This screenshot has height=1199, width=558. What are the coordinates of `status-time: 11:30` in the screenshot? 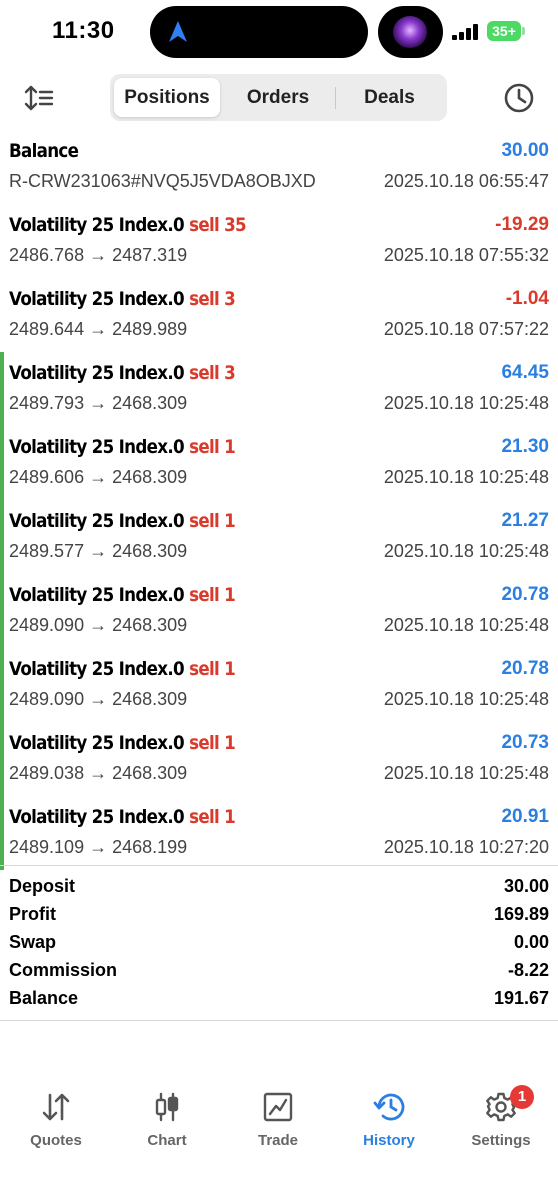 It's located at (83, 30).